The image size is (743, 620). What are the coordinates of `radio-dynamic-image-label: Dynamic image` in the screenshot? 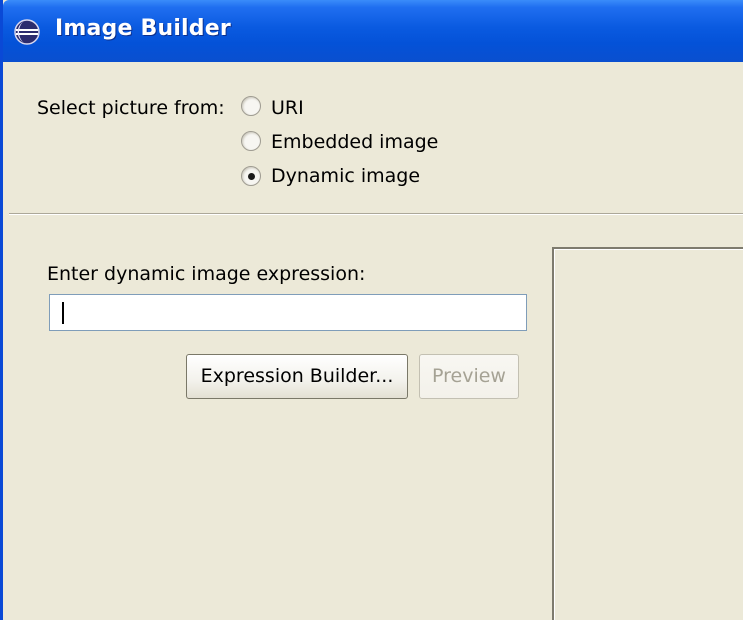 It's located at (345, 176).